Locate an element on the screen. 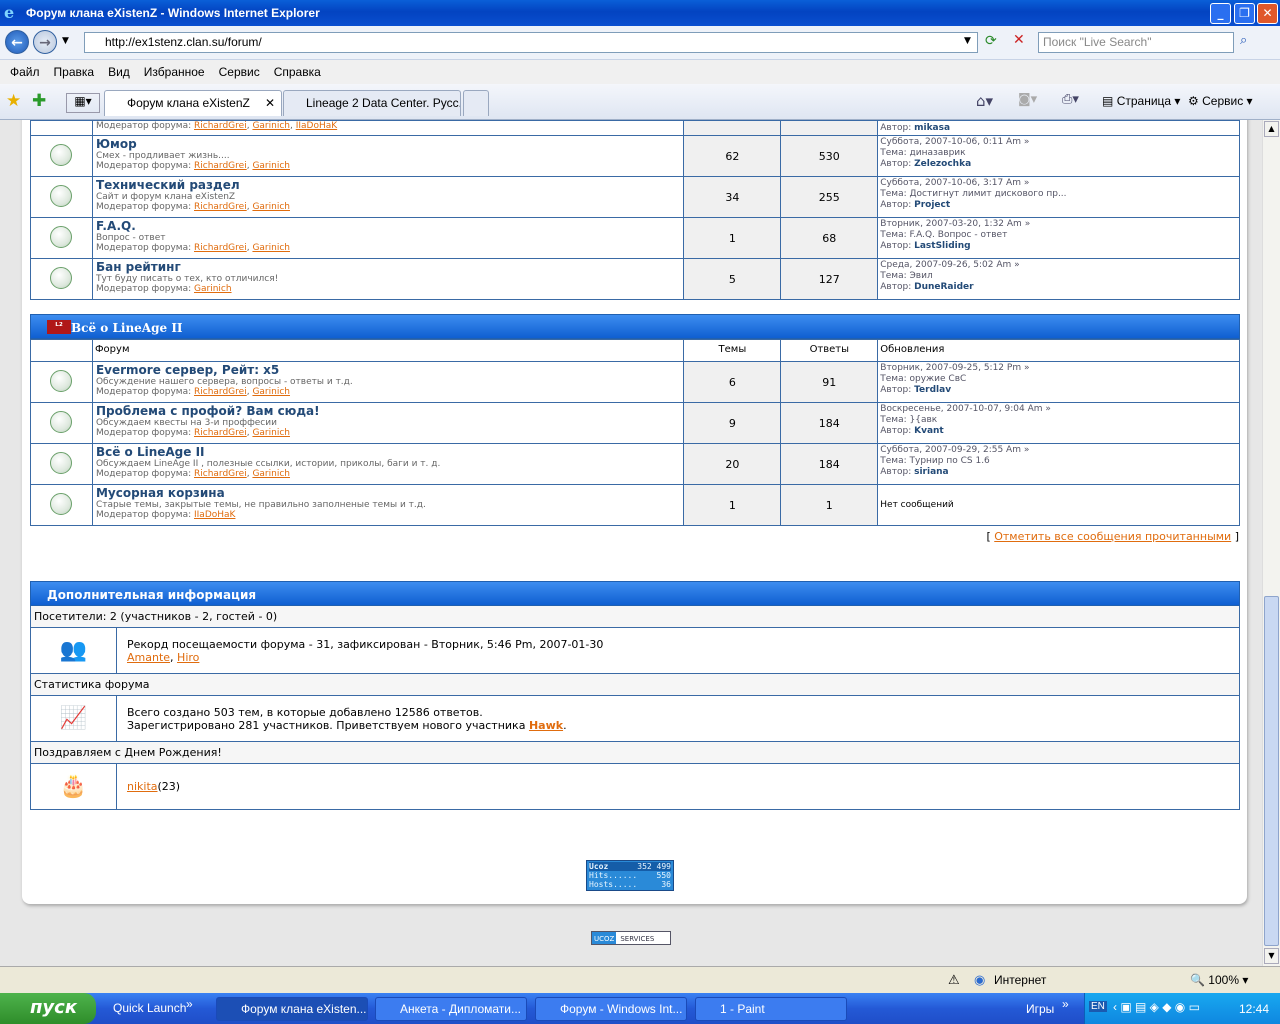 This screenshot has width=1280, height=1024. taskbar-item-paint: 1 - Paint is located at coordinates (771, 1009).